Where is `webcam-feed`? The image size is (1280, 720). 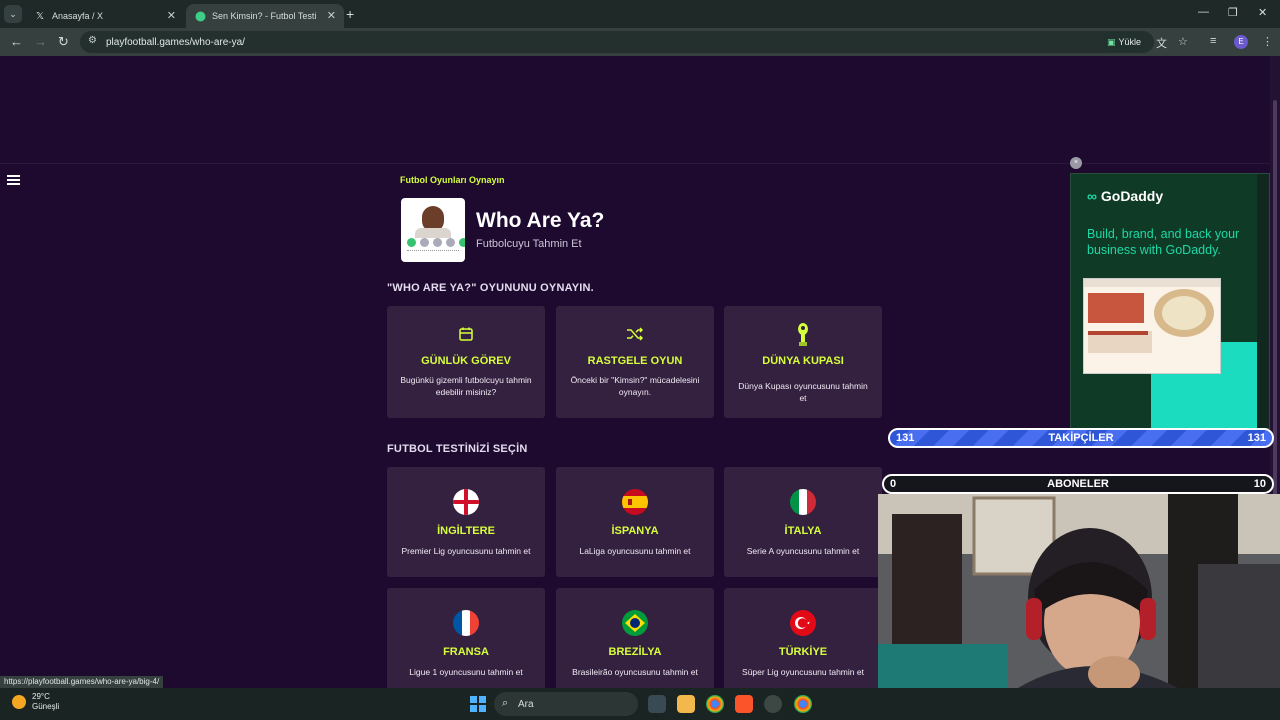
webcam-feed is located at coordinates (1079, 591).